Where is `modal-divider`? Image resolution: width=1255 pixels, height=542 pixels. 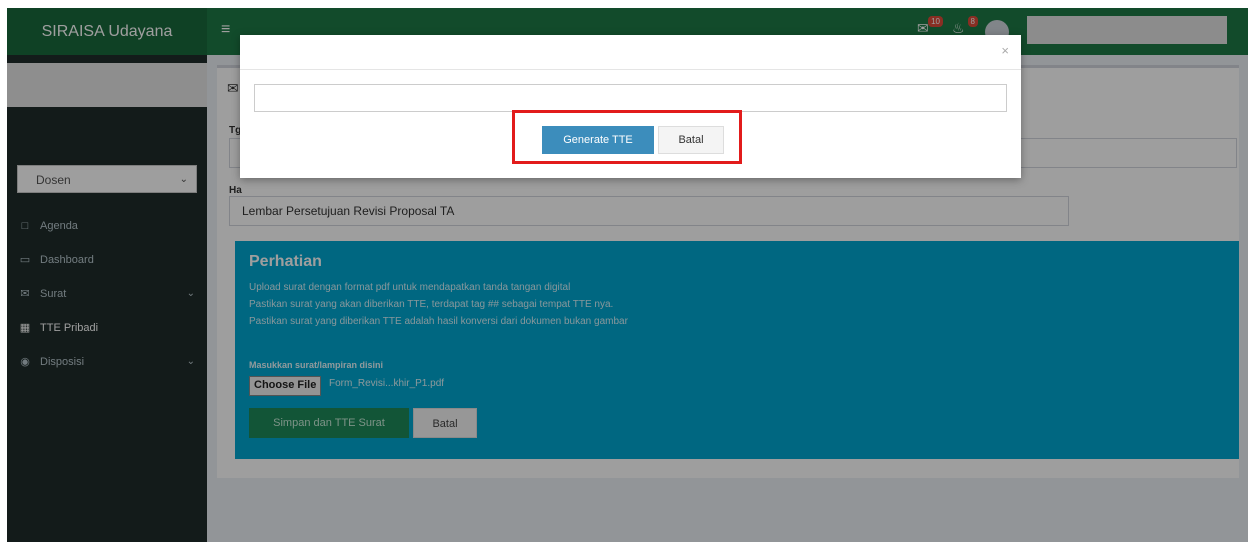
modal-divider is located at coordinates (630, 69).